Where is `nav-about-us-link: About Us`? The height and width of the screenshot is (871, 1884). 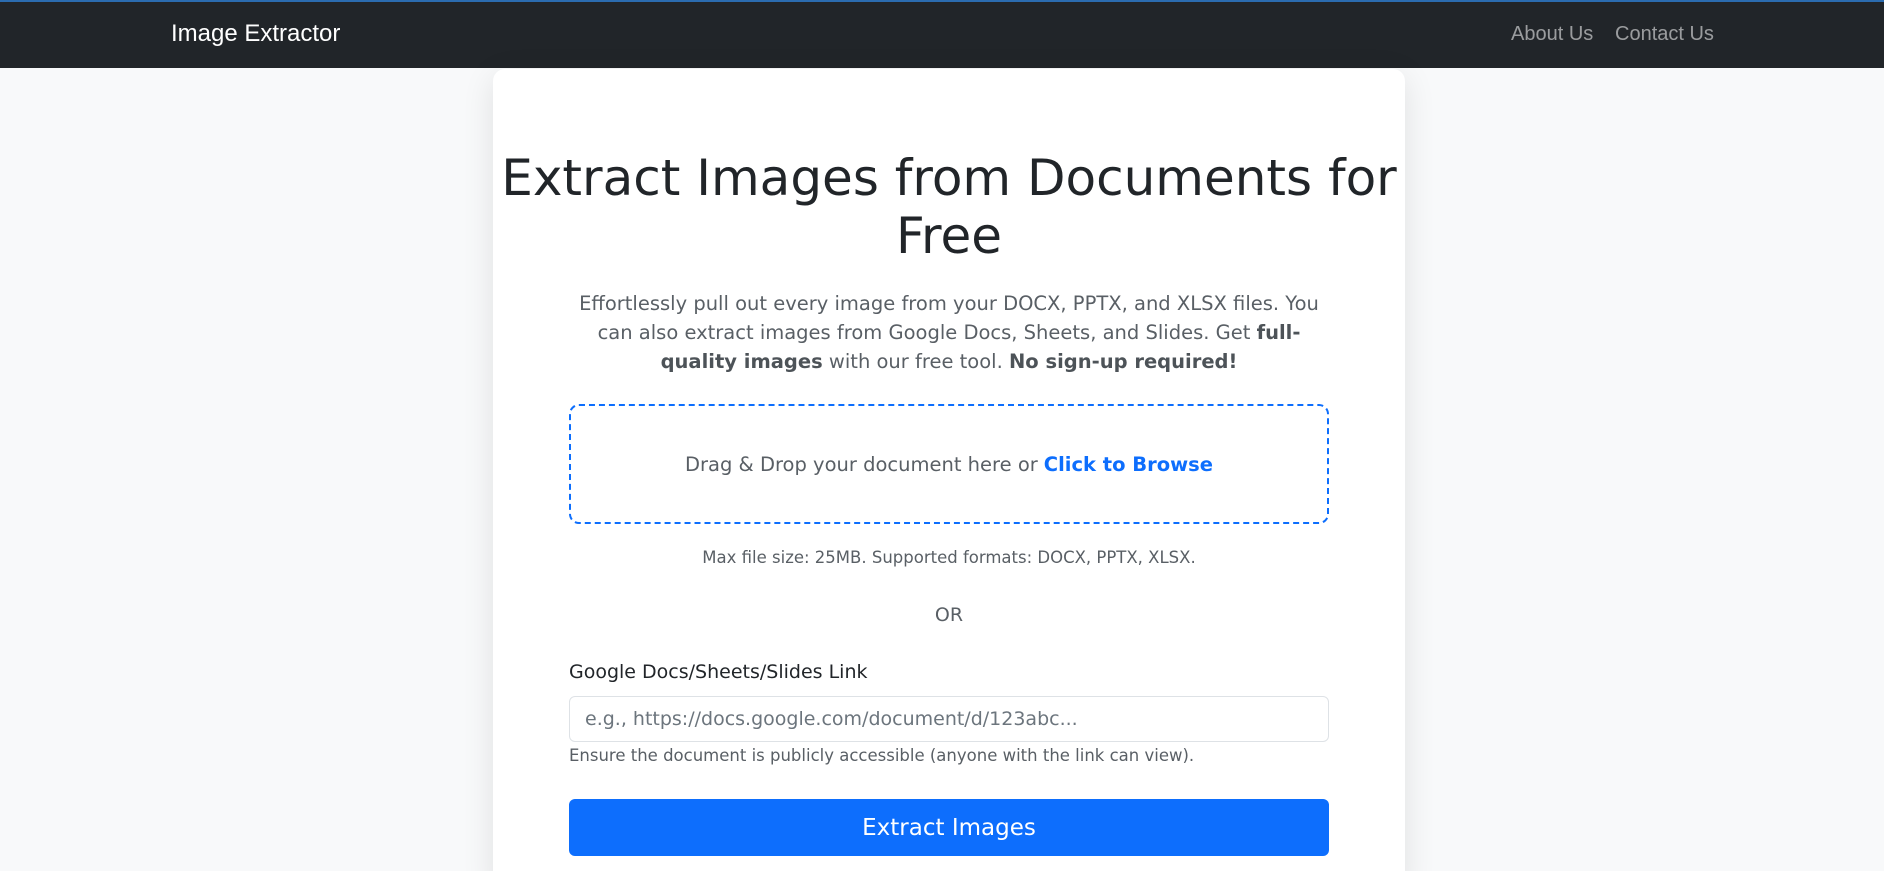 nav-about-us-link: About Us is located at coordinates (1552, 34).